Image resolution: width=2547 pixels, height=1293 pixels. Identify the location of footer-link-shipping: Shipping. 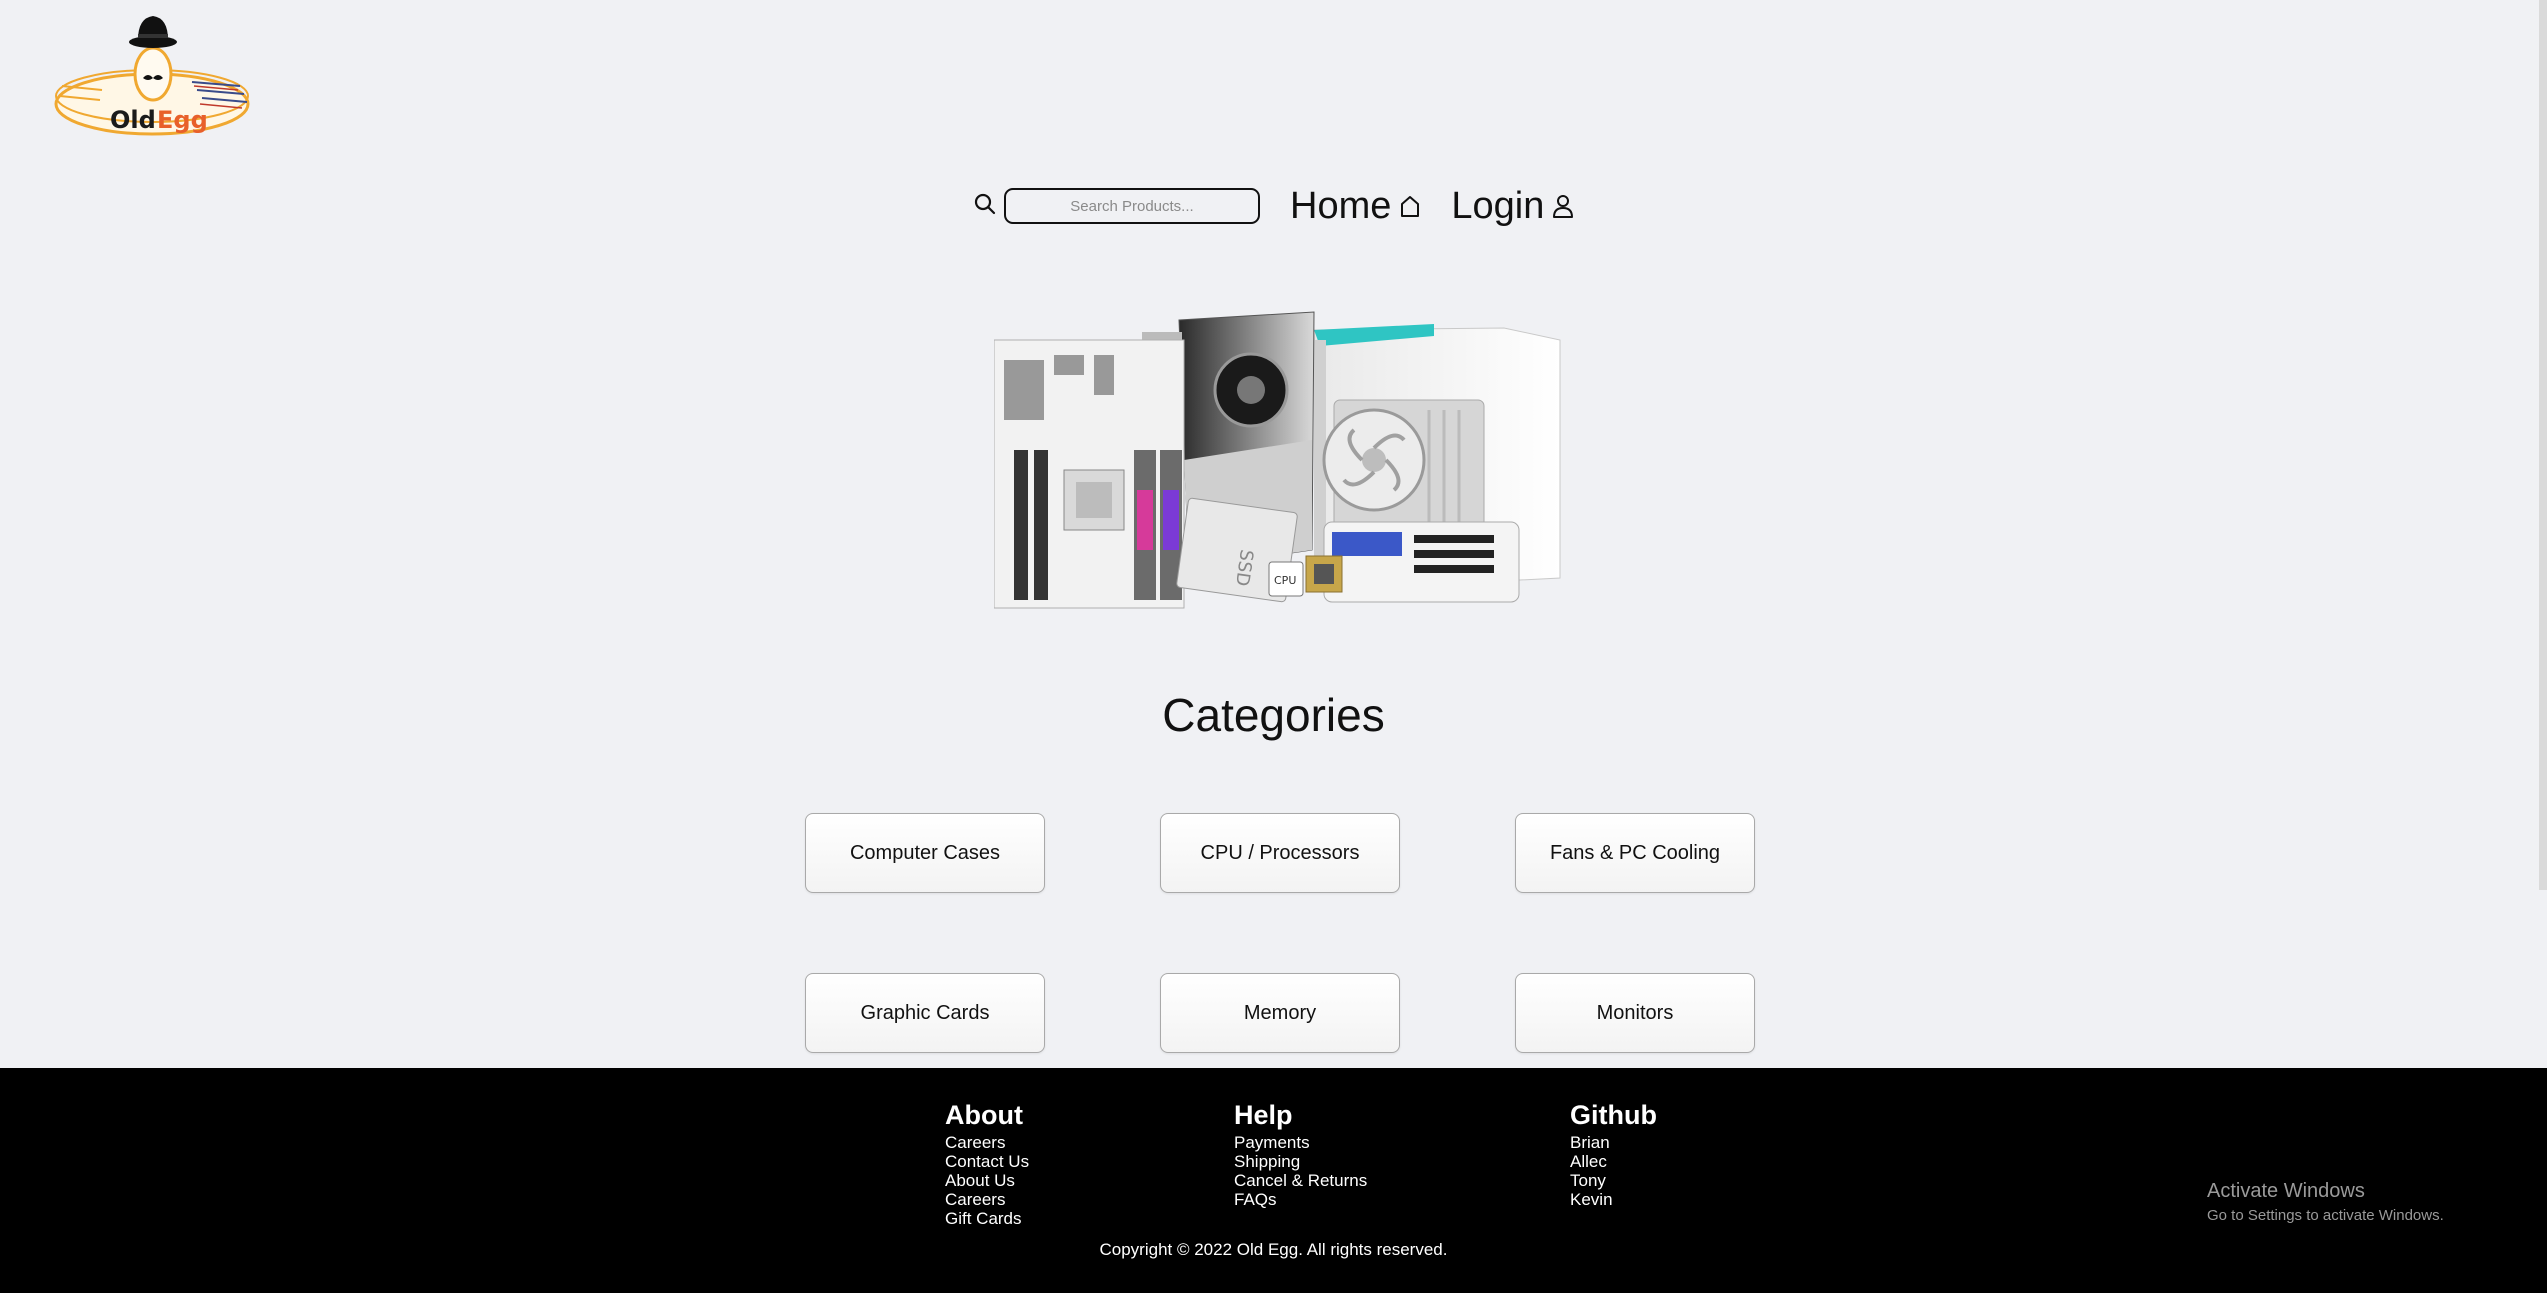
(1300, 1161).